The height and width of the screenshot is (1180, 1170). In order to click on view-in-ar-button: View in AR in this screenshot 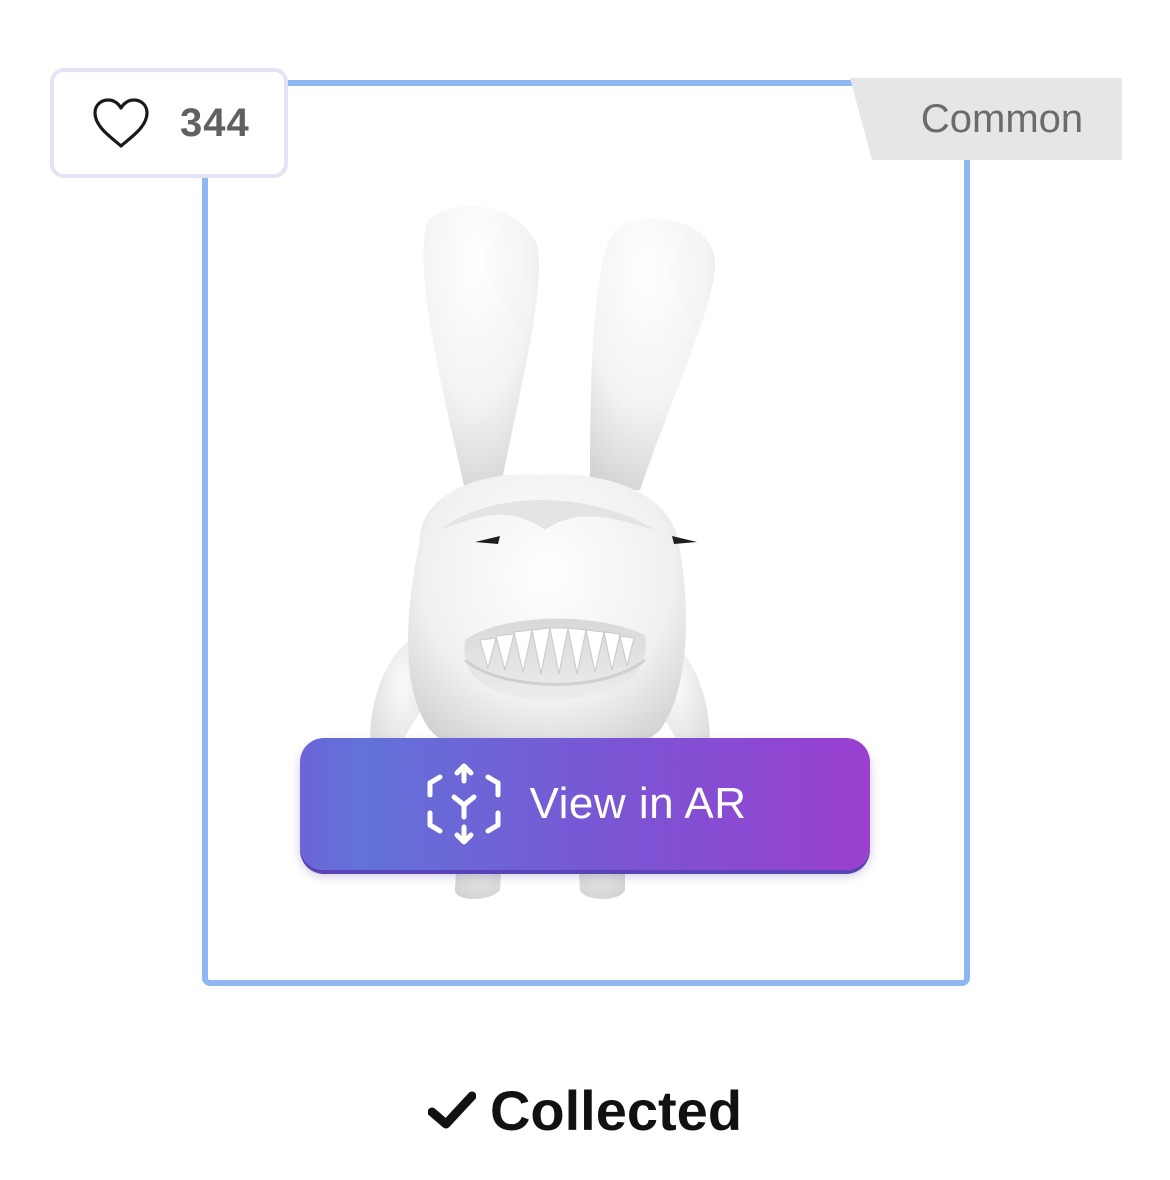, I will do `click(585, 804)`.